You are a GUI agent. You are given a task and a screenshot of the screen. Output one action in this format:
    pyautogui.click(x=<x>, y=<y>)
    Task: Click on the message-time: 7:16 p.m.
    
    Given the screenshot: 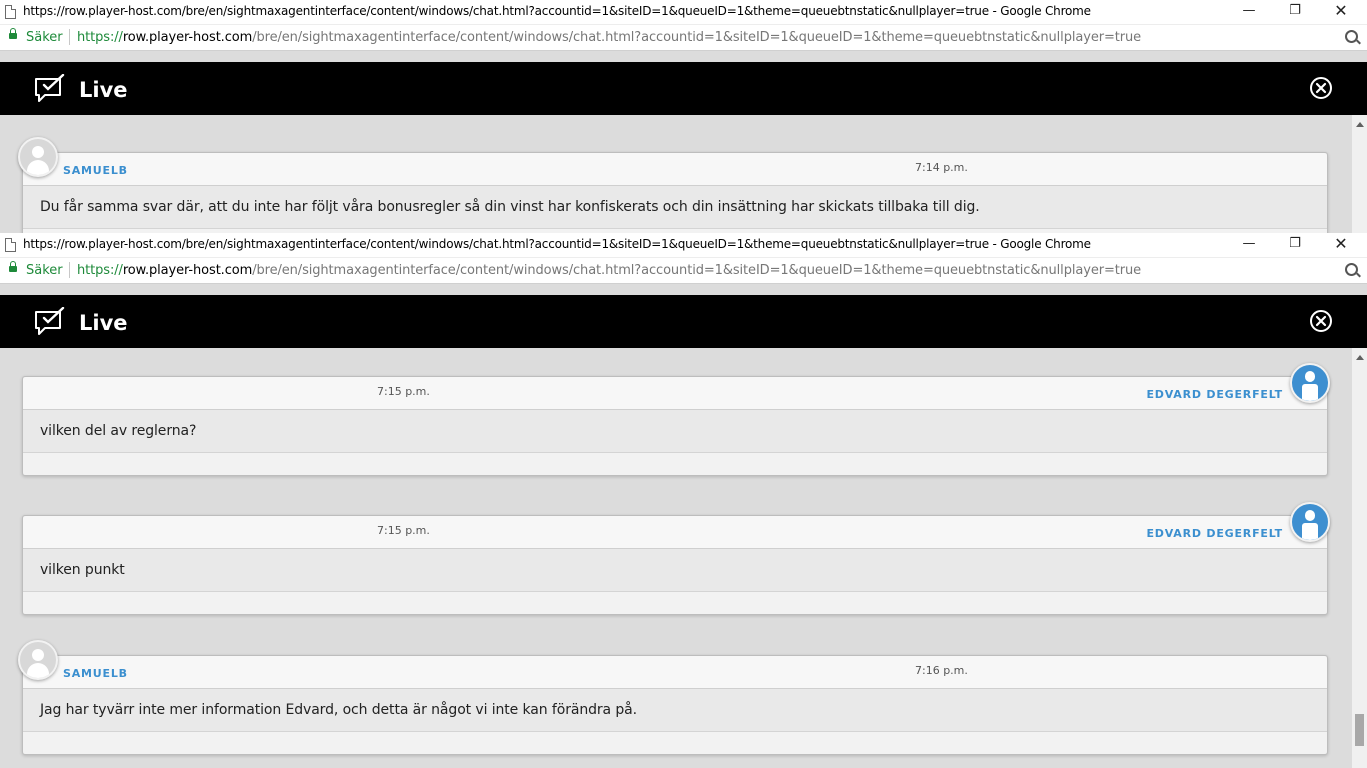 What is the action you would take?
    pyautogui.click(x=941, y=670)
    